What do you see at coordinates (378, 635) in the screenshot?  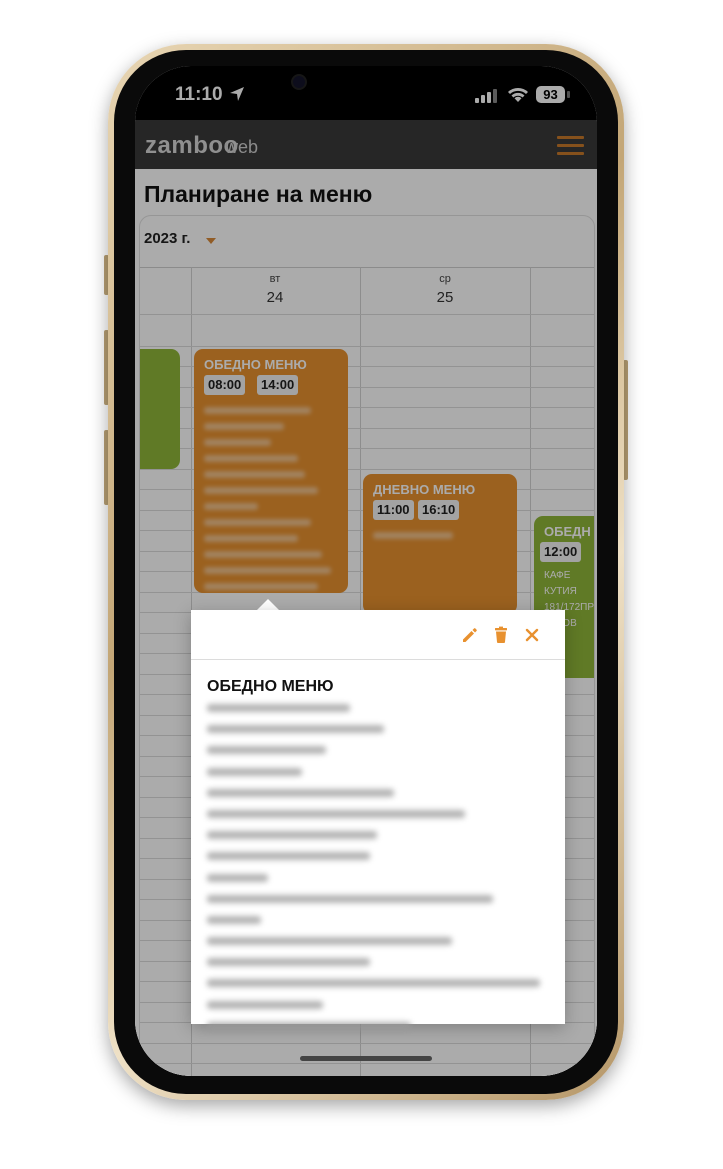 I see `popup-toolbar` at bounding box center [378, 635].